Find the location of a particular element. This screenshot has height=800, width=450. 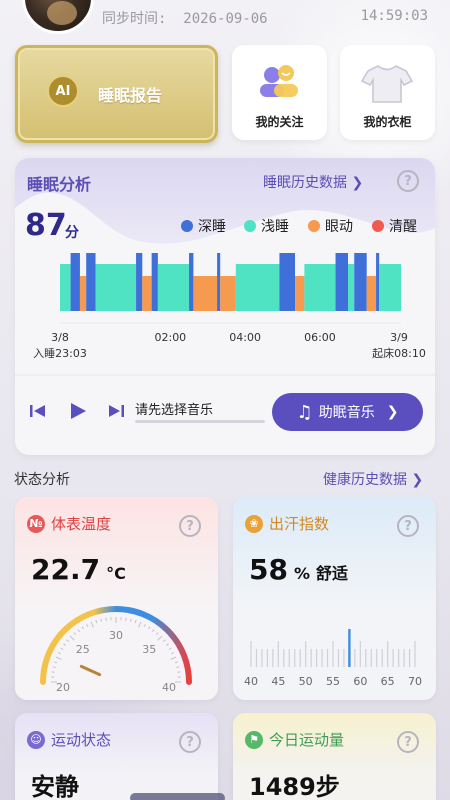

legend-light: 浅睡 is located at coordinates (266, 226).